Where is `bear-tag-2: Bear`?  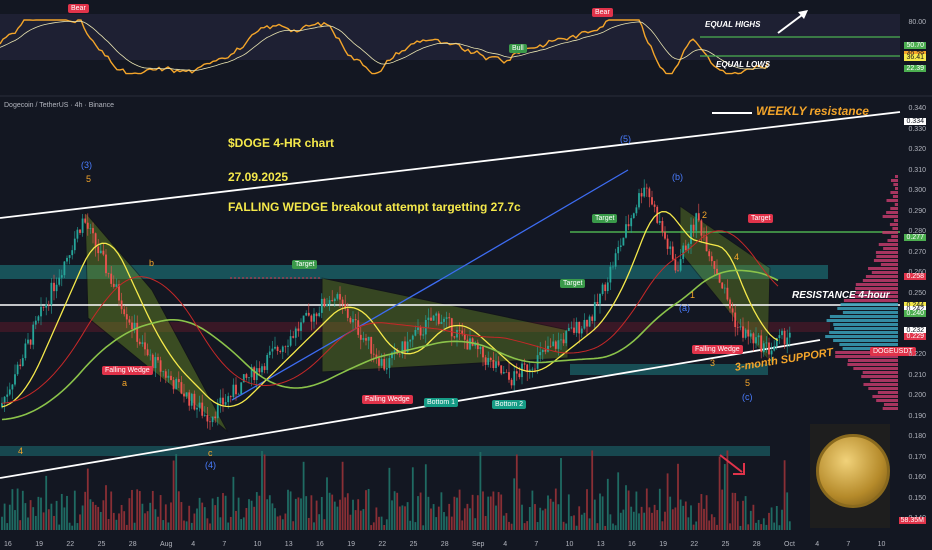
bear-tag-2: Bear is located at coordinates (602, 12).